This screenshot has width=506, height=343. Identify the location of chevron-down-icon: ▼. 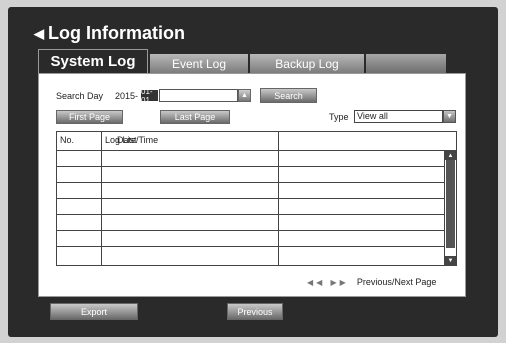
(449, 116).